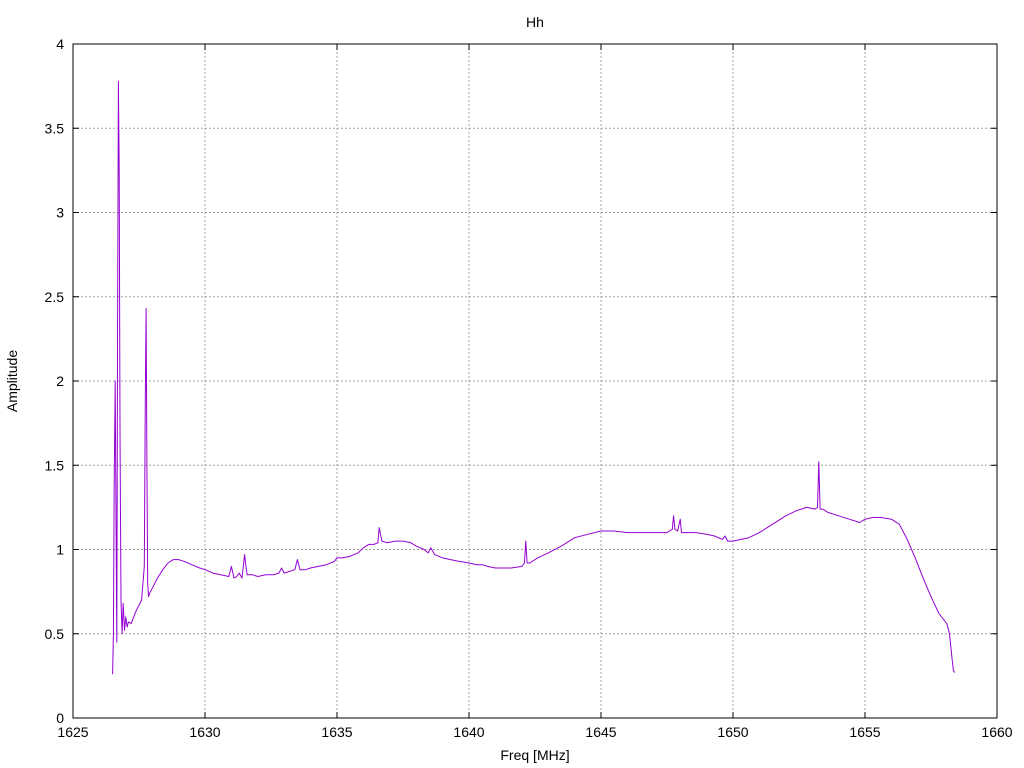 Image resolution: width=1024 pixels, height=768 pixels. Describe the element at coordinates (55, 297) in the screenshot. I see `y-tick-label: 2.5` at that location.